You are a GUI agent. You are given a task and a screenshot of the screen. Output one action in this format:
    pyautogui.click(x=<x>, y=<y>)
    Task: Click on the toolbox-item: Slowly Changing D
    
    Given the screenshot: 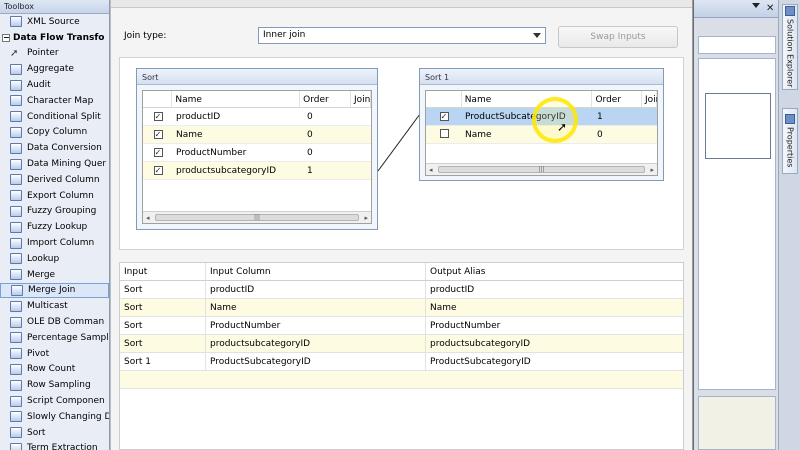 What is the action you would take?
    pyautogui.click(x=54, y=417)
    